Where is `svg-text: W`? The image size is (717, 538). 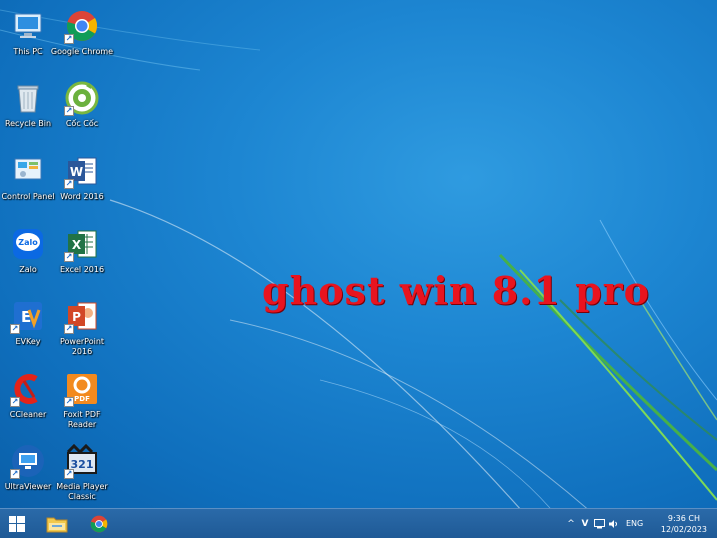
svg-text: W is located at coordinates (76, 172).